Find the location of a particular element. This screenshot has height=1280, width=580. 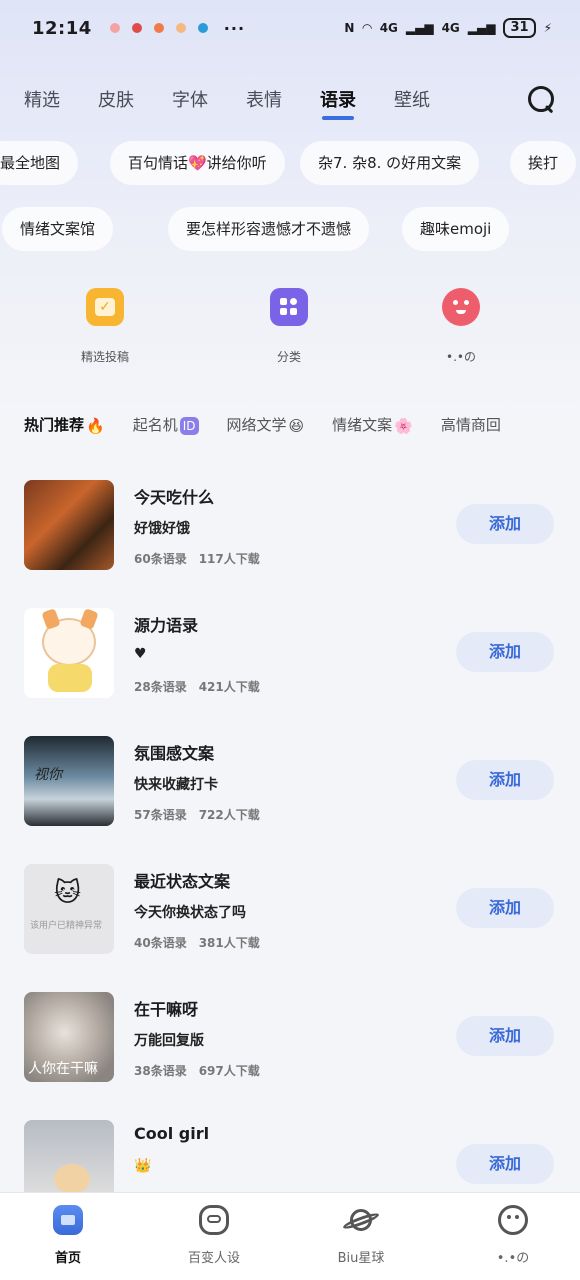

category-label: 分类 is located at coordinates (288, 357).